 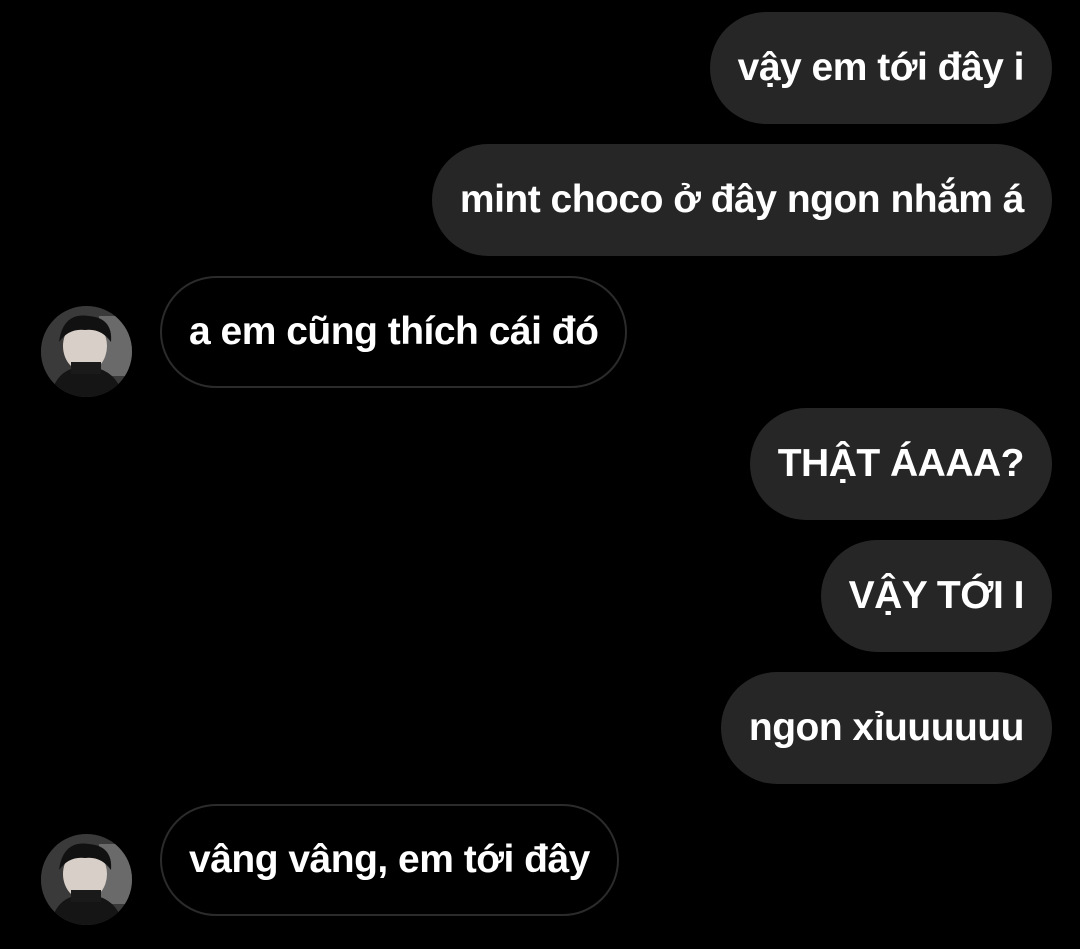 I want to click on message-bubble-received: a em cũng thích cái đó, so click(x=394, y=332).